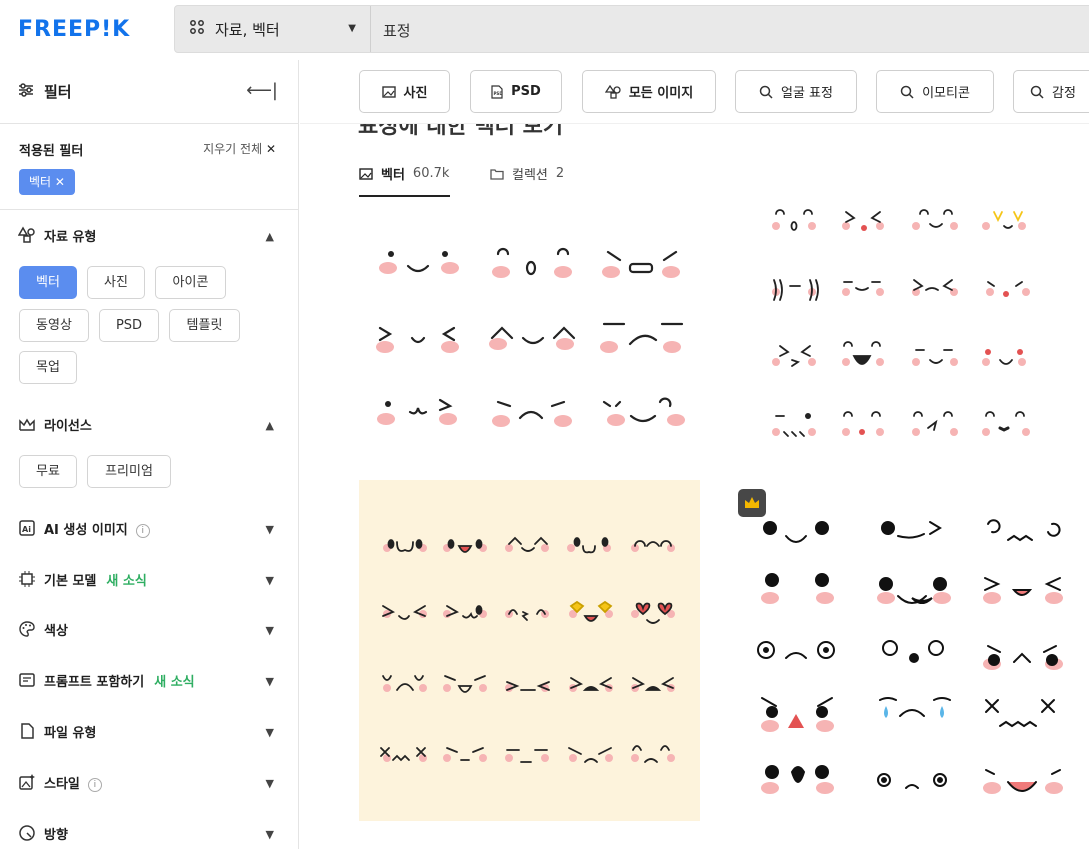 The width and height of the screenshot is (1089, 849). I want to click on option-free: 무료, so click(48, 471).